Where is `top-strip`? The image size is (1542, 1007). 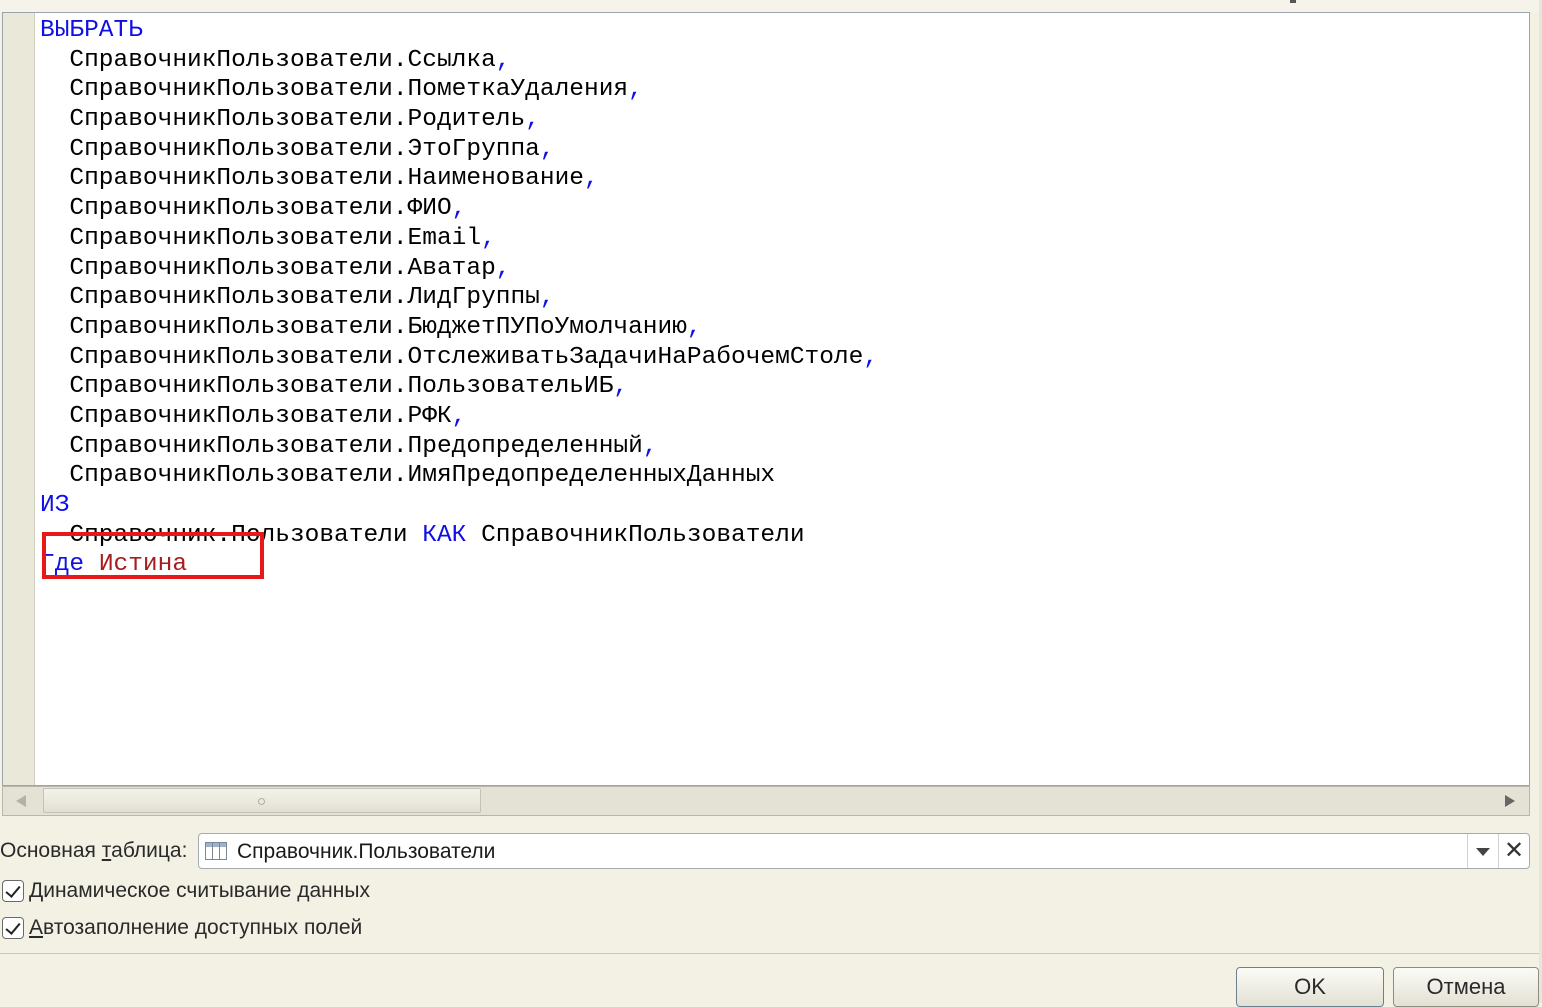
top-strip is located at coordinates (771, 6).